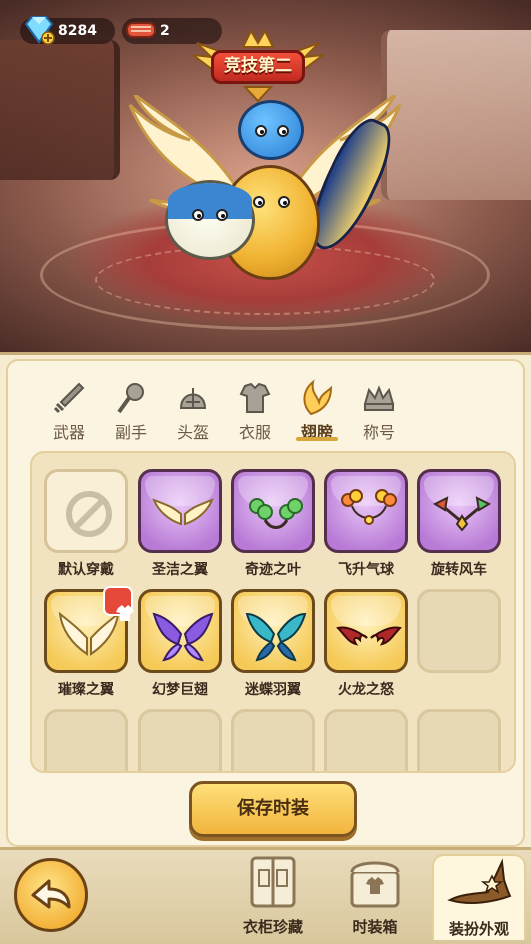 Image resolution: width=531 pixels, height=944 pixels. I want to click on tab-label: 头盔, so click(192, 432).